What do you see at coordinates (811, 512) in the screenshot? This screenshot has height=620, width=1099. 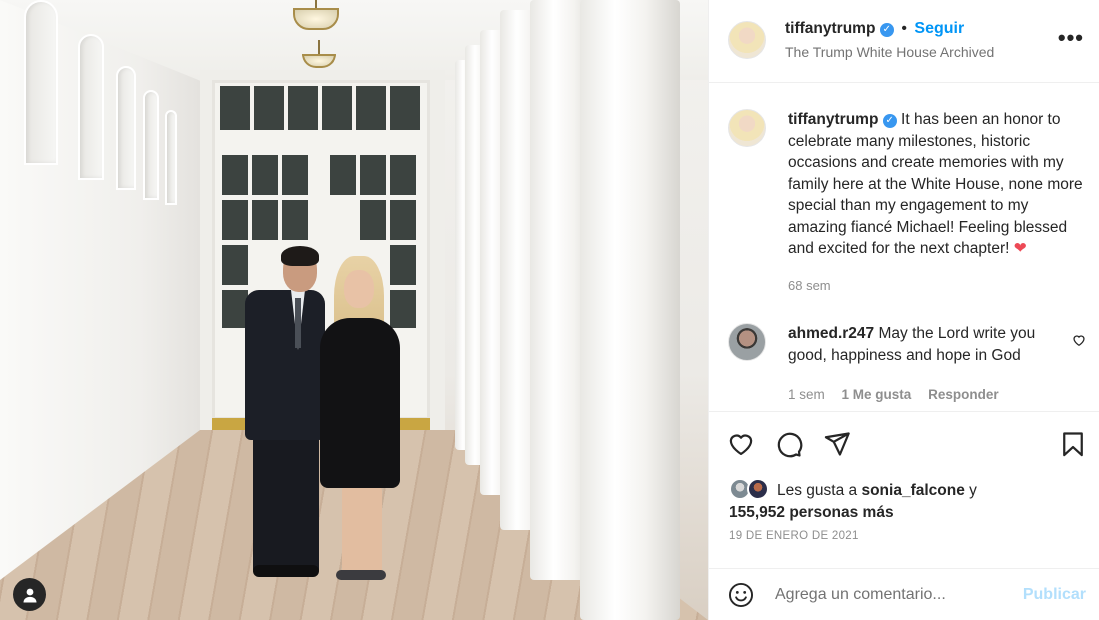 I see `likes-count: 155,952 personas más` at bounding box center [811, 512].